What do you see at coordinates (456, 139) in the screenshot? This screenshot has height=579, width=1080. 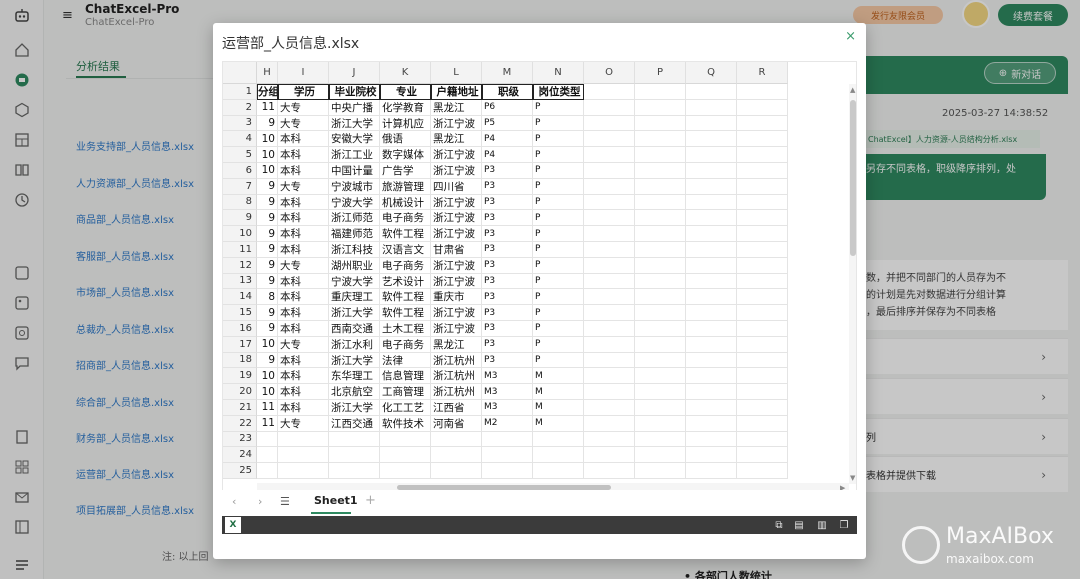 I see `table-cell: 黑龙江` at bounding box center [456, 139].